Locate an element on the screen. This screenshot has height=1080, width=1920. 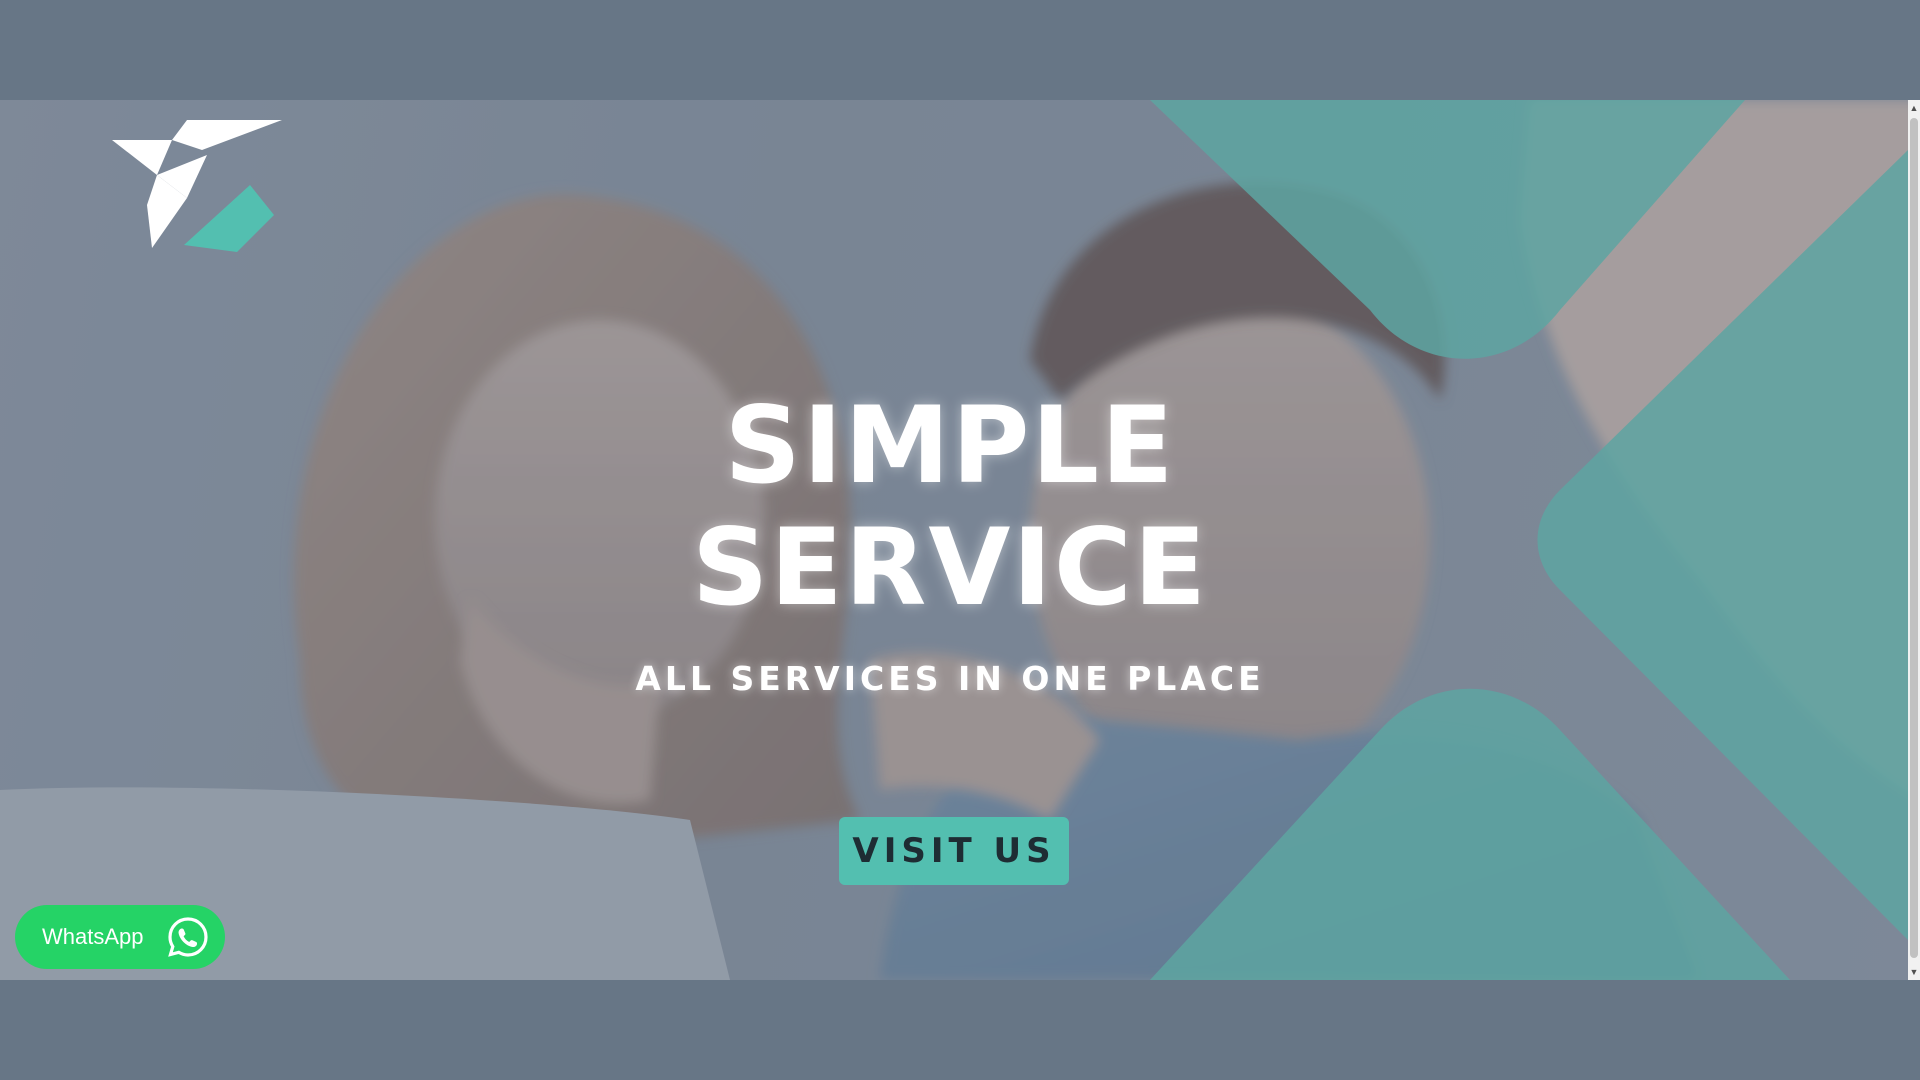
arrow-down-icon: ▼ is located at coordinates (1914, 972).